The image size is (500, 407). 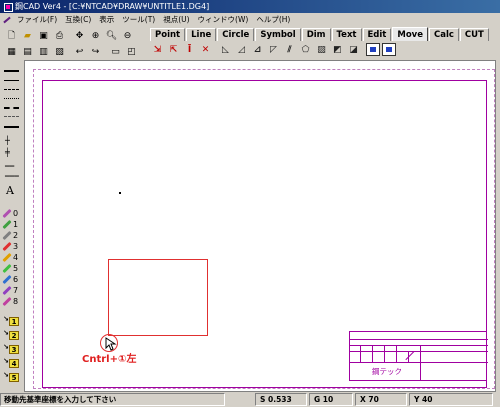 What do you see at coordinates (12, 213) in the screenshot?
I see `pen-0: 0` at bounding box center [12, 213].